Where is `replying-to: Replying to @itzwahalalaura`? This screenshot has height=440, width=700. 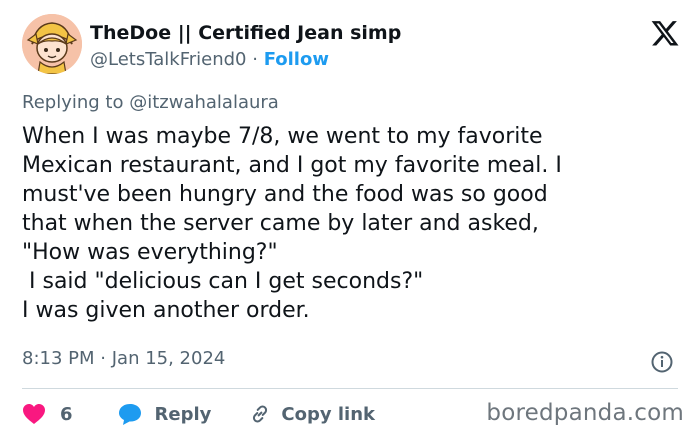 replying-to: Replying to @itzwahalalaura is located at coordinates (150, 102).